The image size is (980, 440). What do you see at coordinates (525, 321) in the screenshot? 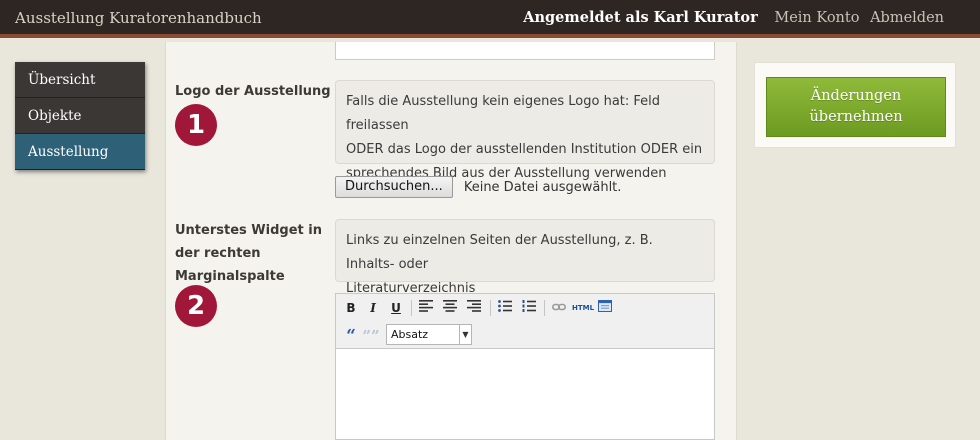
I see `editor-toolbar: B I U HTML “ ”” Absatz ▼` at bounding box center [525, 321].